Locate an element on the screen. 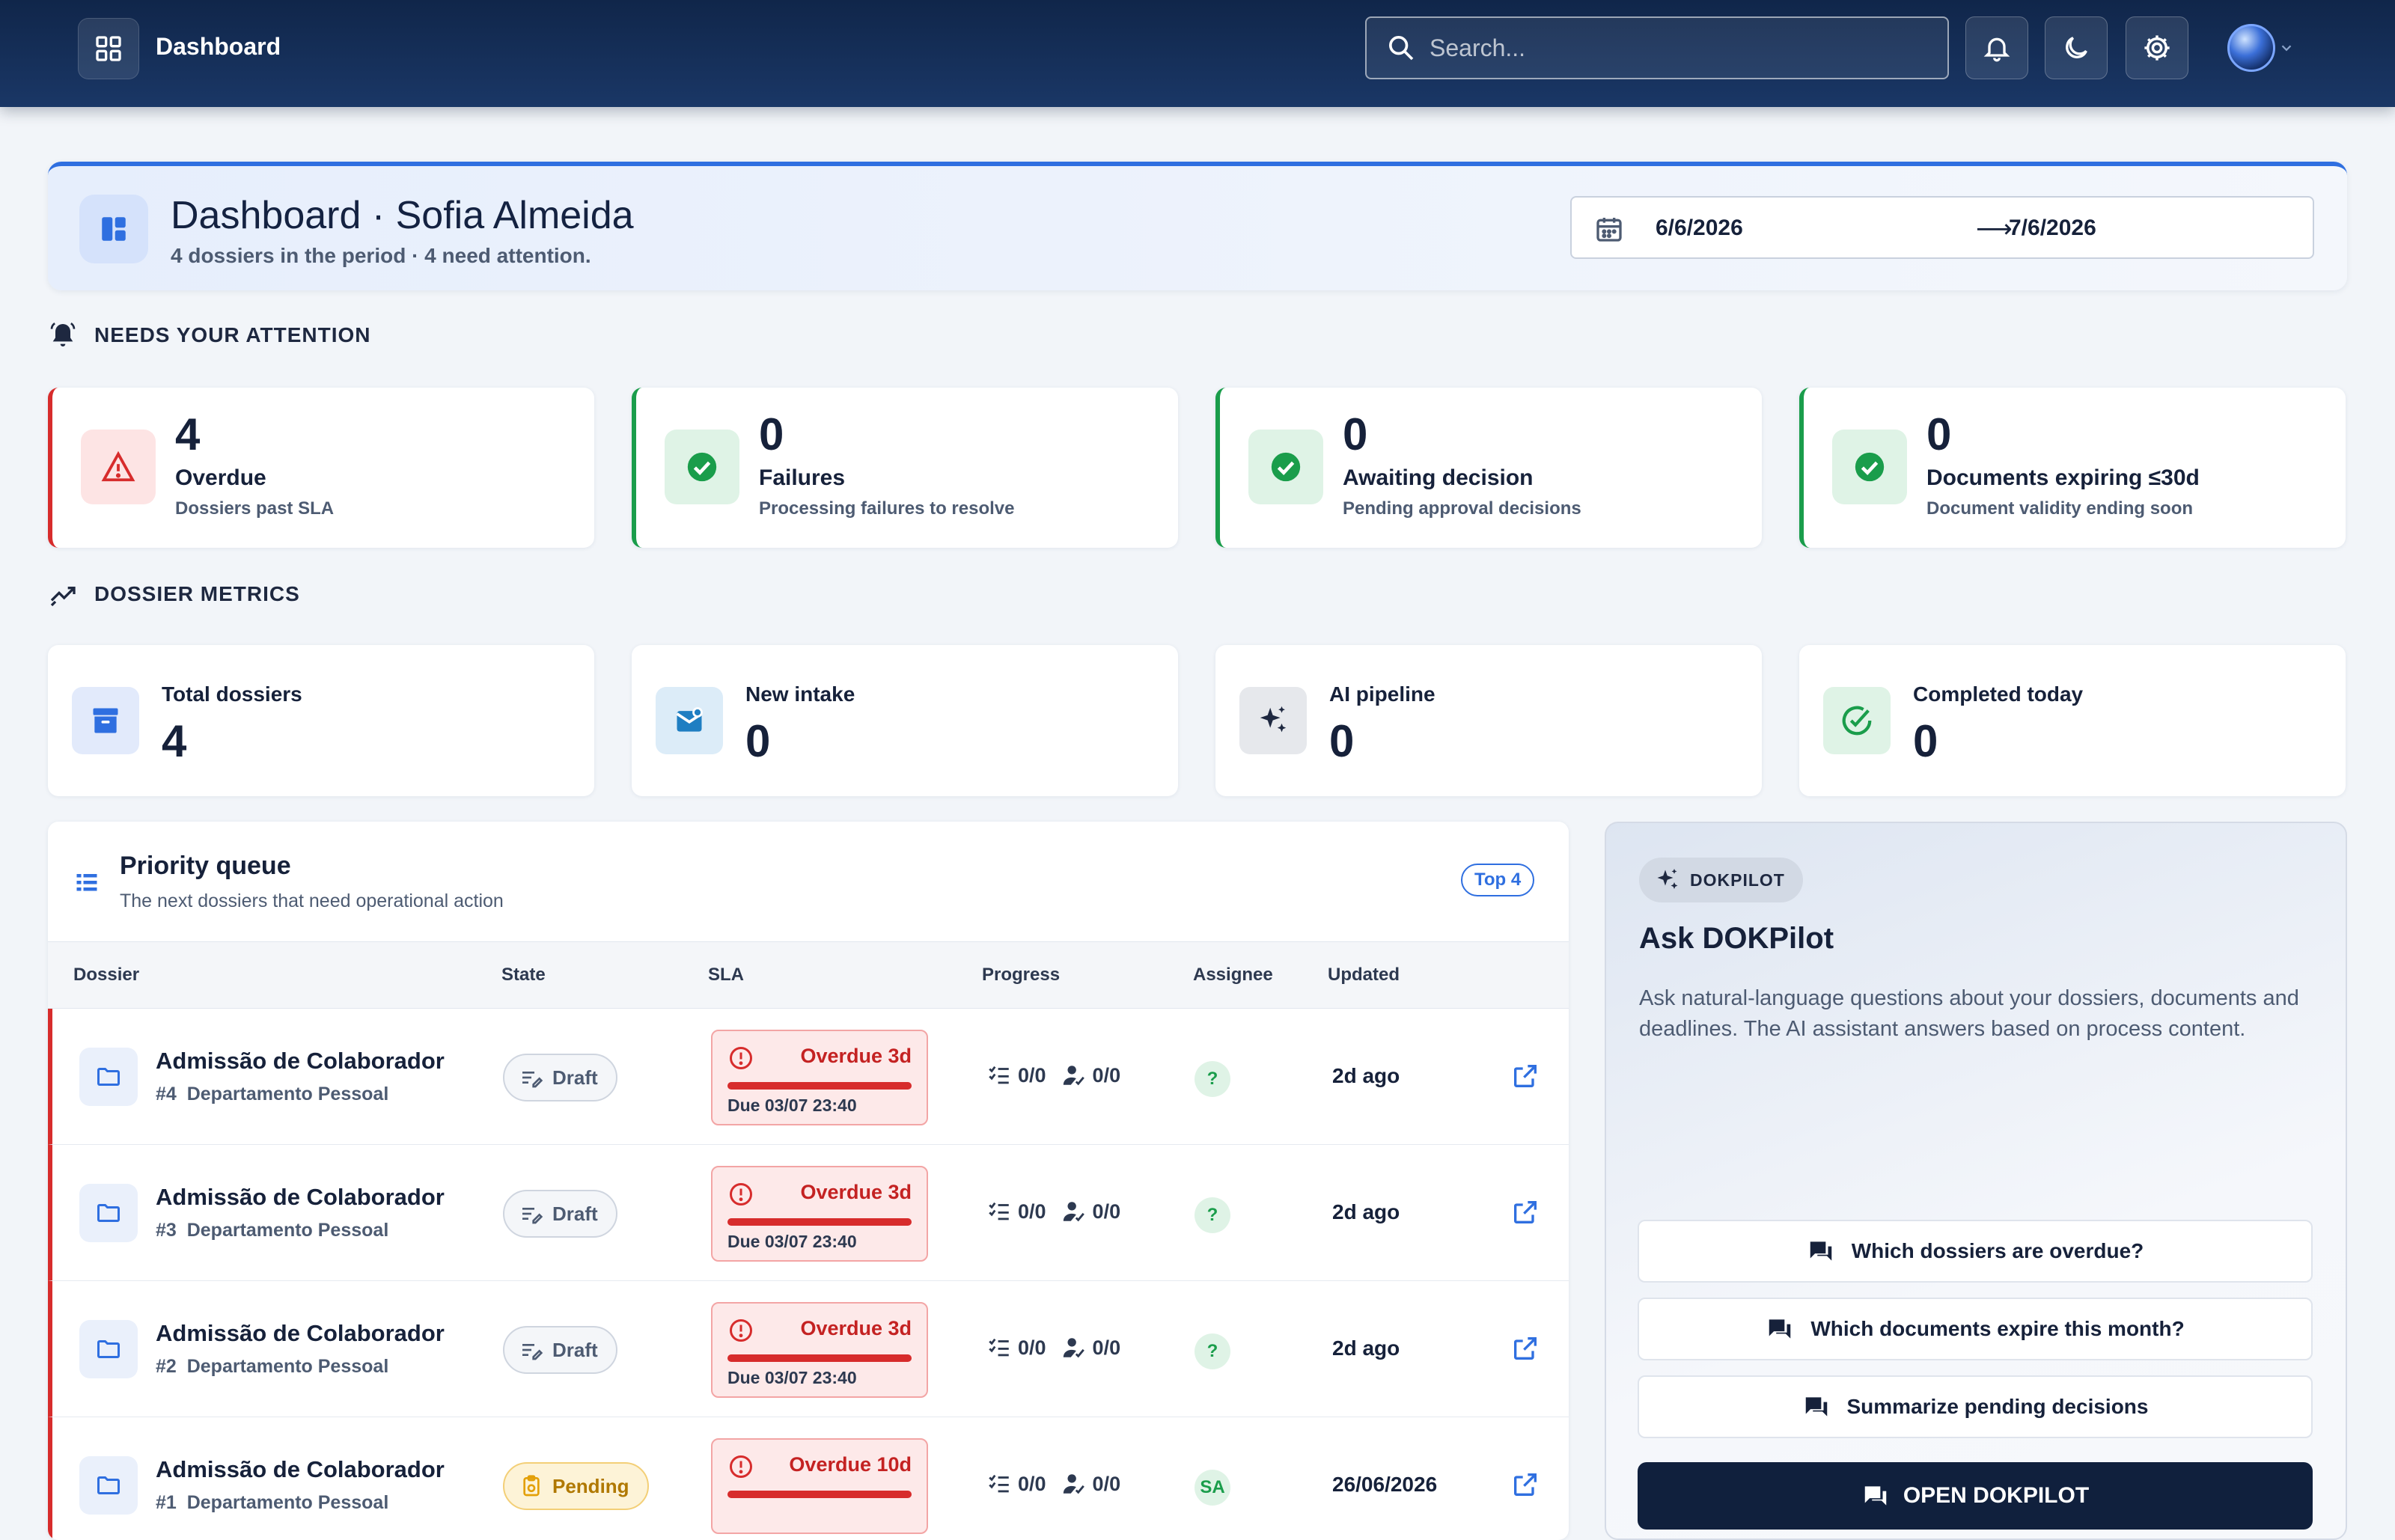 This screenshot has height=1540, width=2395. settings-button is located at coordinates (2157, 47).